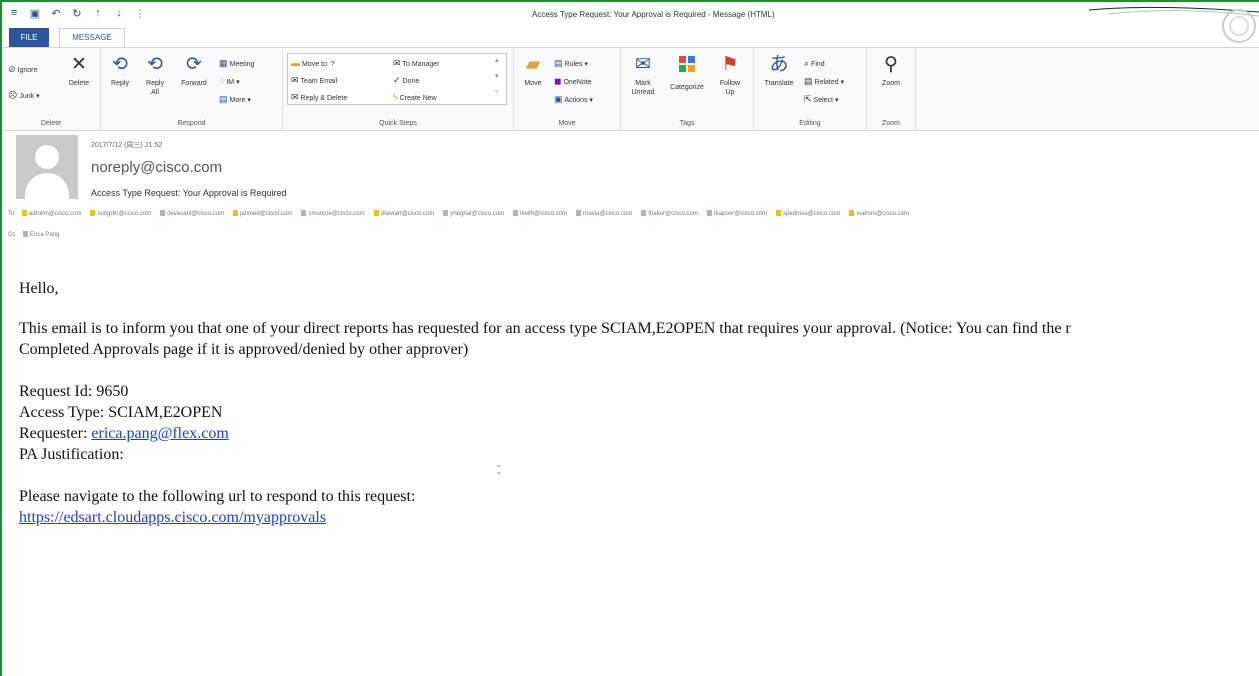  I want to click on to-recipient: vuehiro@cisco.com, so click(879, 213).